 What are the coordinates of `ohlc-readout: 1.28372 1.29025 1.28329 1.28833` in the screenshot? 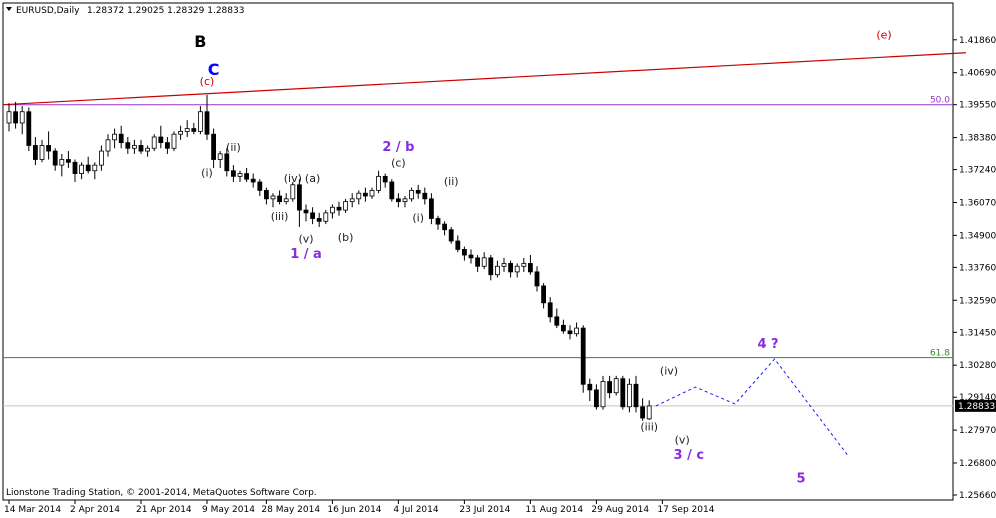 It's located at (165, 11).